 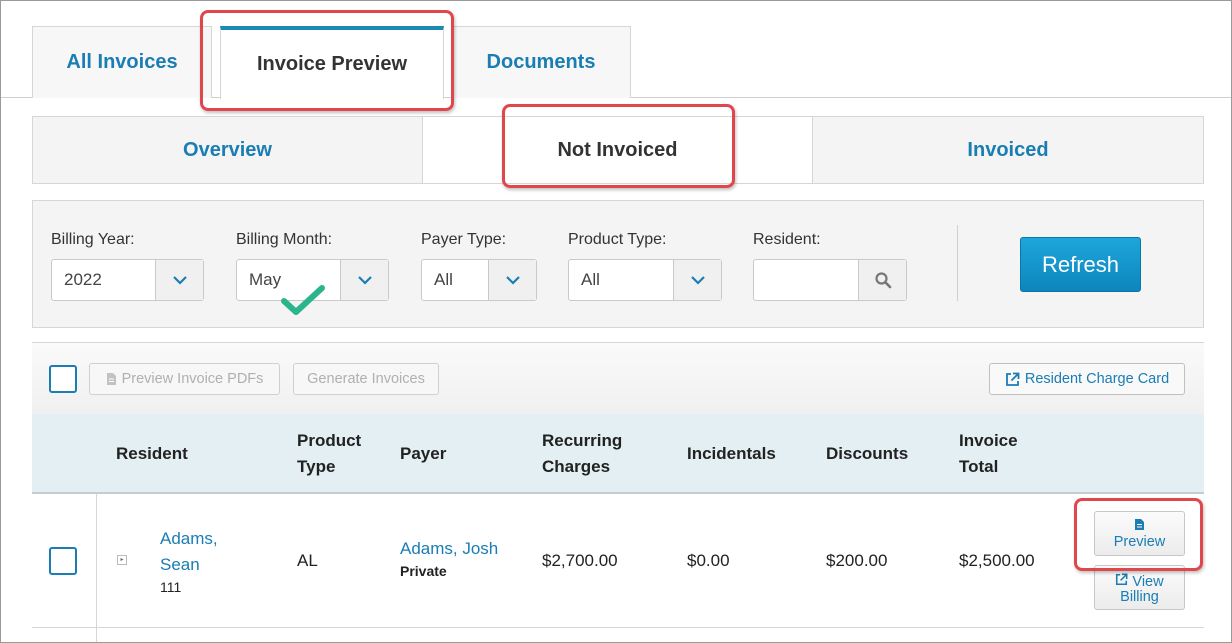 I want to click on tab-overview: Overview, so click(x=227, y=150).